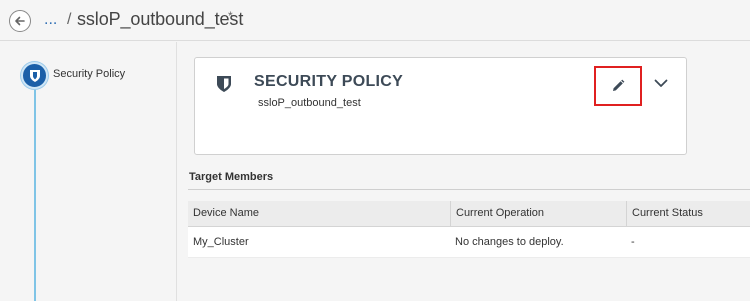  Describe the element at coordinates (309, 103) in the screenshot. I see `card-subtitle: ssloP_outbound_test` at that location.